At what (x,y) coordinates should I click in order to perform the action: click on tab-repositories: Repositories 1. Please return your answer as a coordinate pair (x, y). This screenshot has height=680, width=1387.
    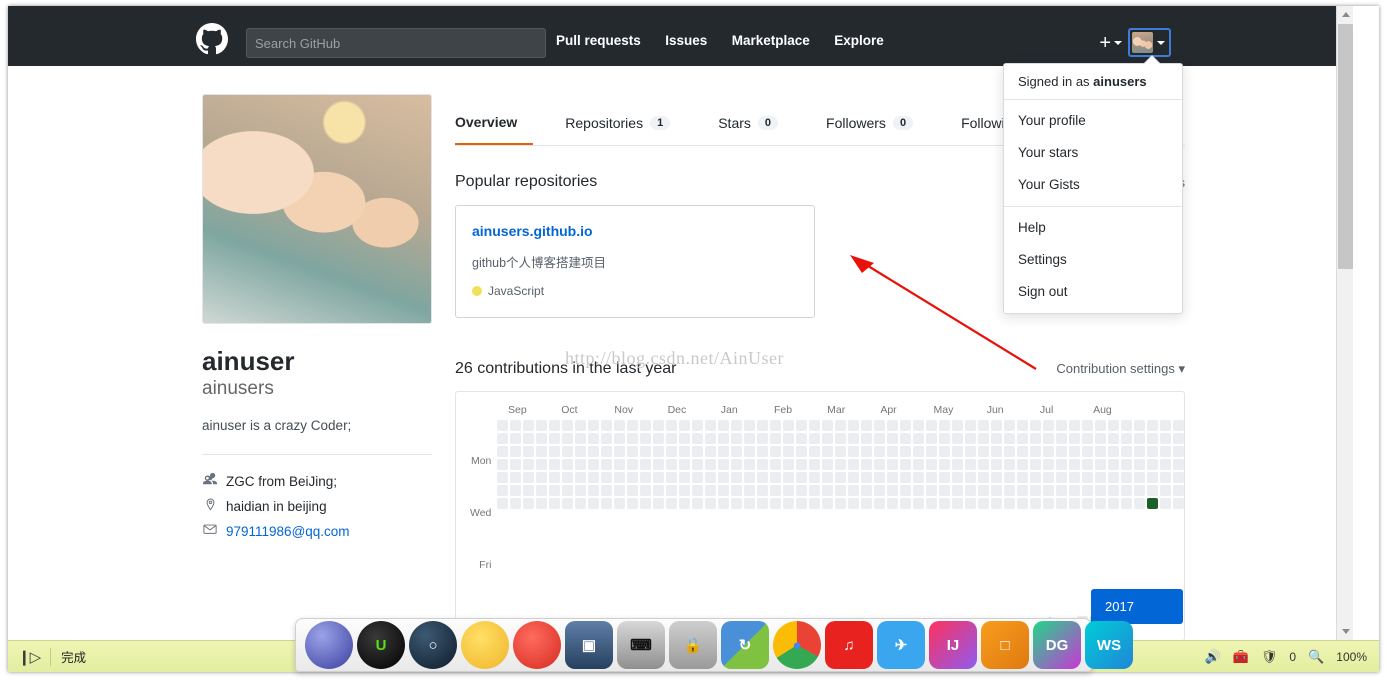
    Looking at the image, I should click on (625, 123).